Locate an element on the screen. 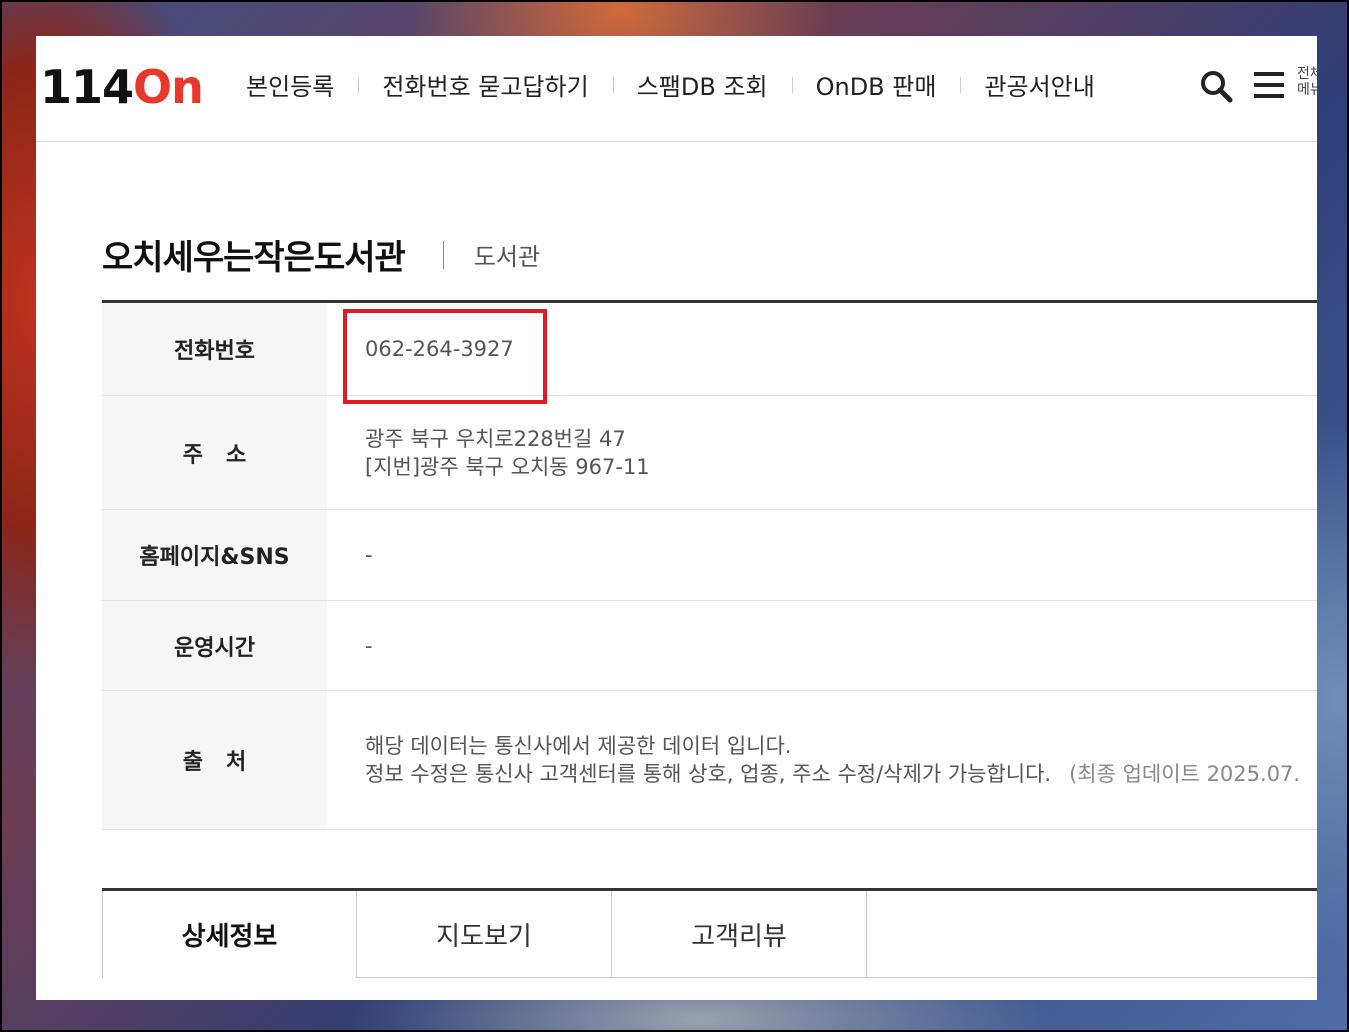  place-title-row: 오치세우는작은도서관 도서관 is located at coordinates (321, 254).